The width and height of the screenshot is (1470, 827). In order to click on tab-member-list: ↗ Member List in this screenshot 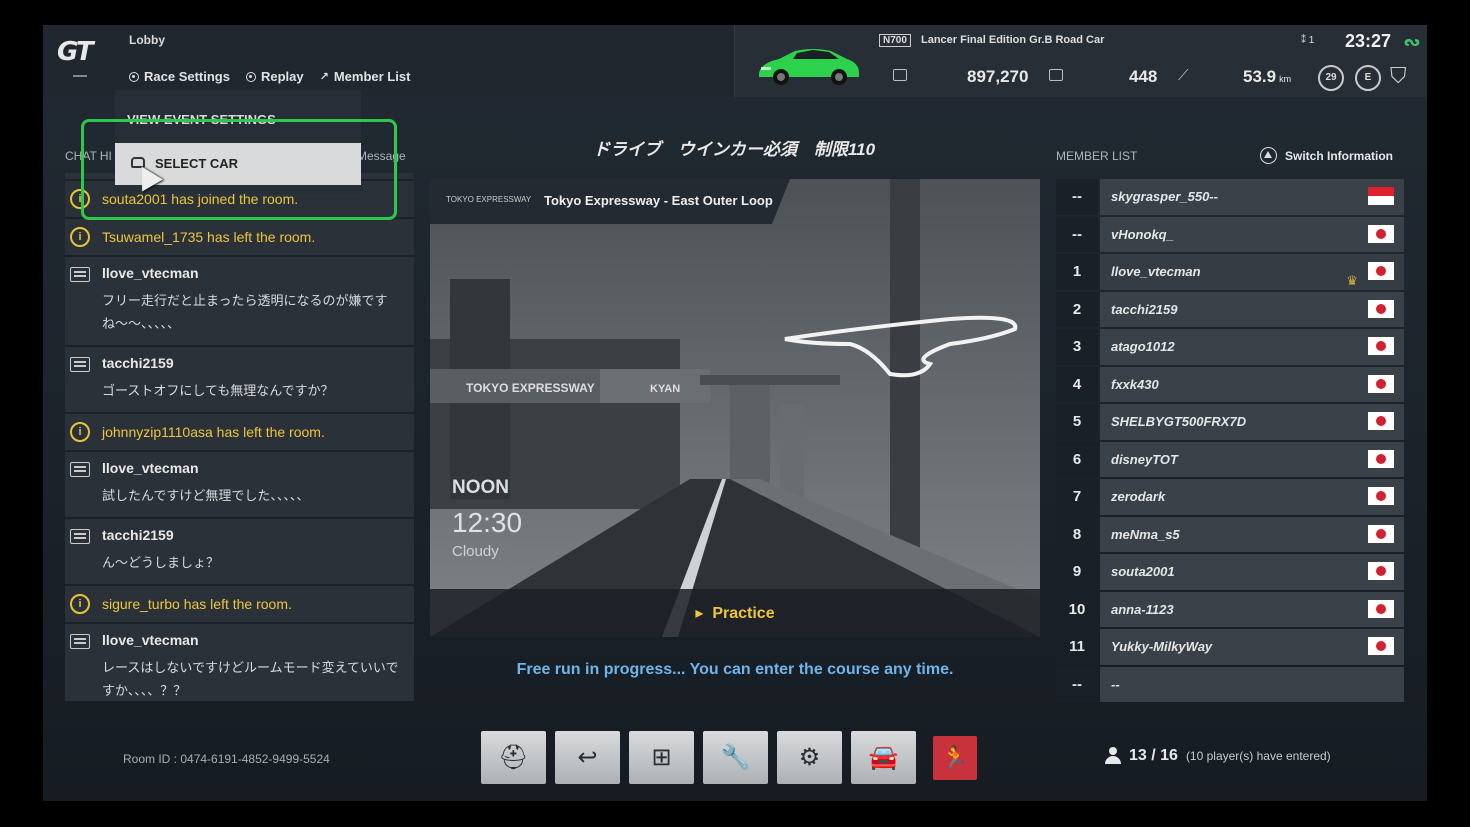, I will do `click(365, 76)`.